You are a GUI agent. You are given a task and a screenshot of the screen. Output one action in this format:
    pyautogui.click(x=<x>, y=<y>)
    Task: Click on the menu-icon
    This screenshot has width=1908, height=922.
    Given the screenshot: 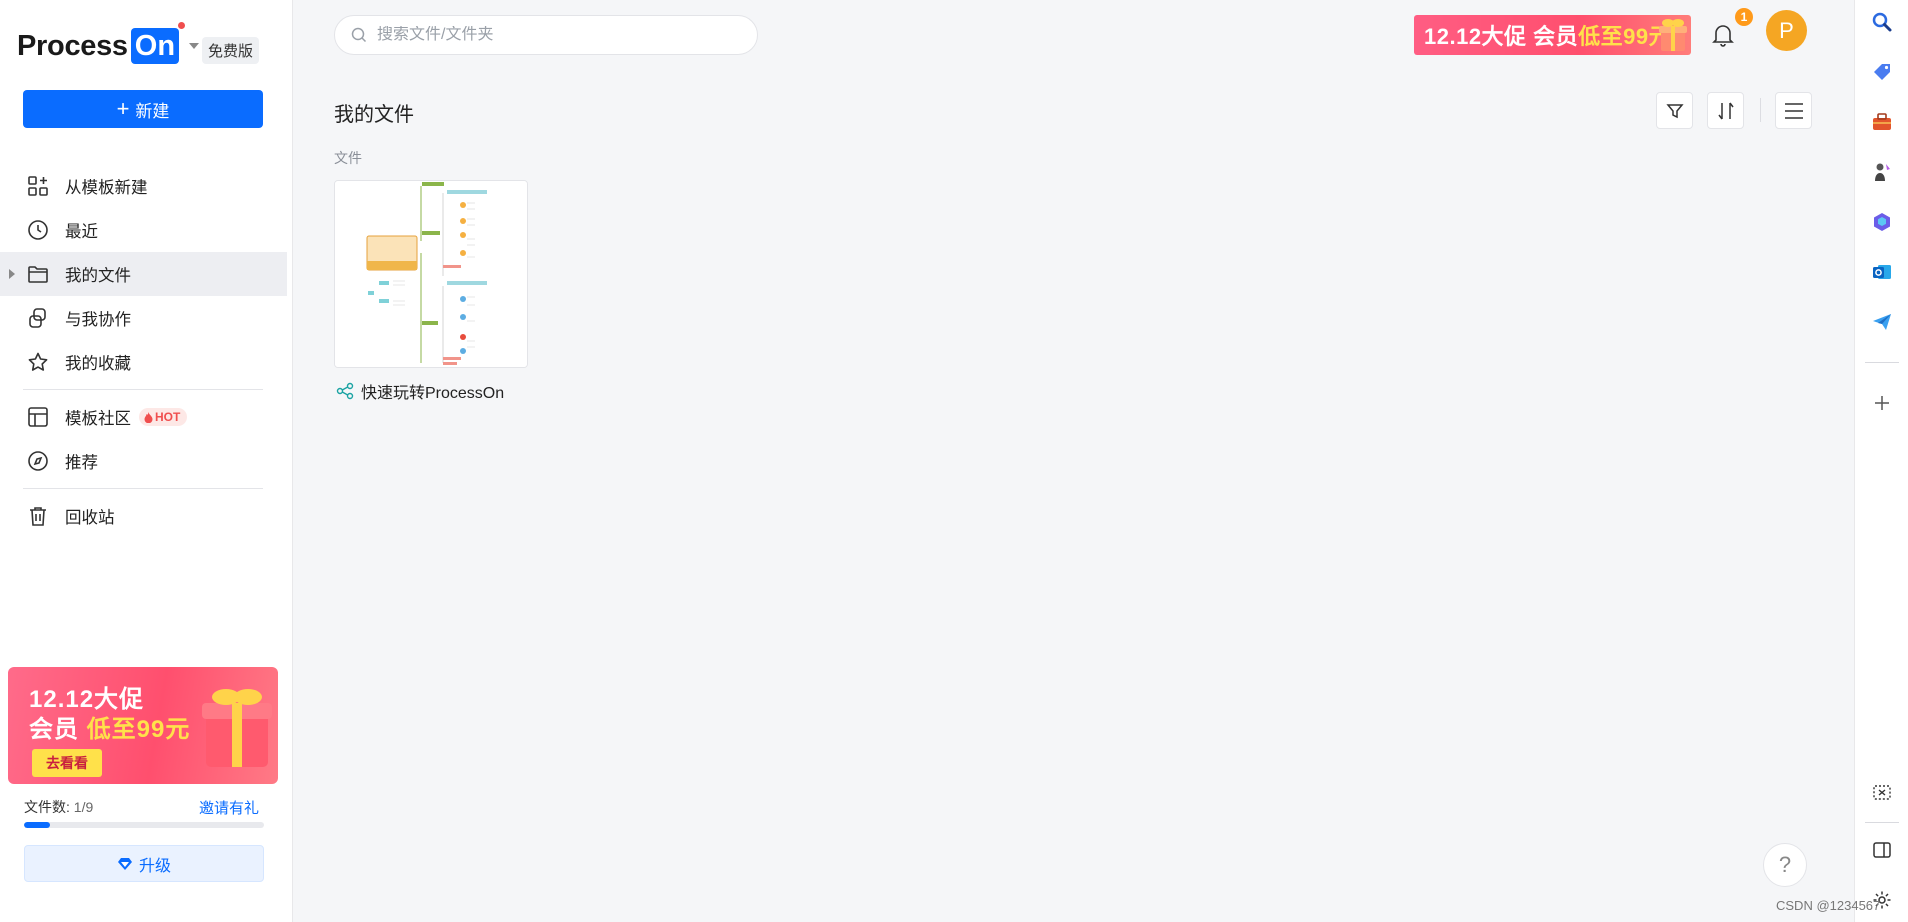 What is the action you would take?
    pyautogui.click(x=1793, y=110)
    